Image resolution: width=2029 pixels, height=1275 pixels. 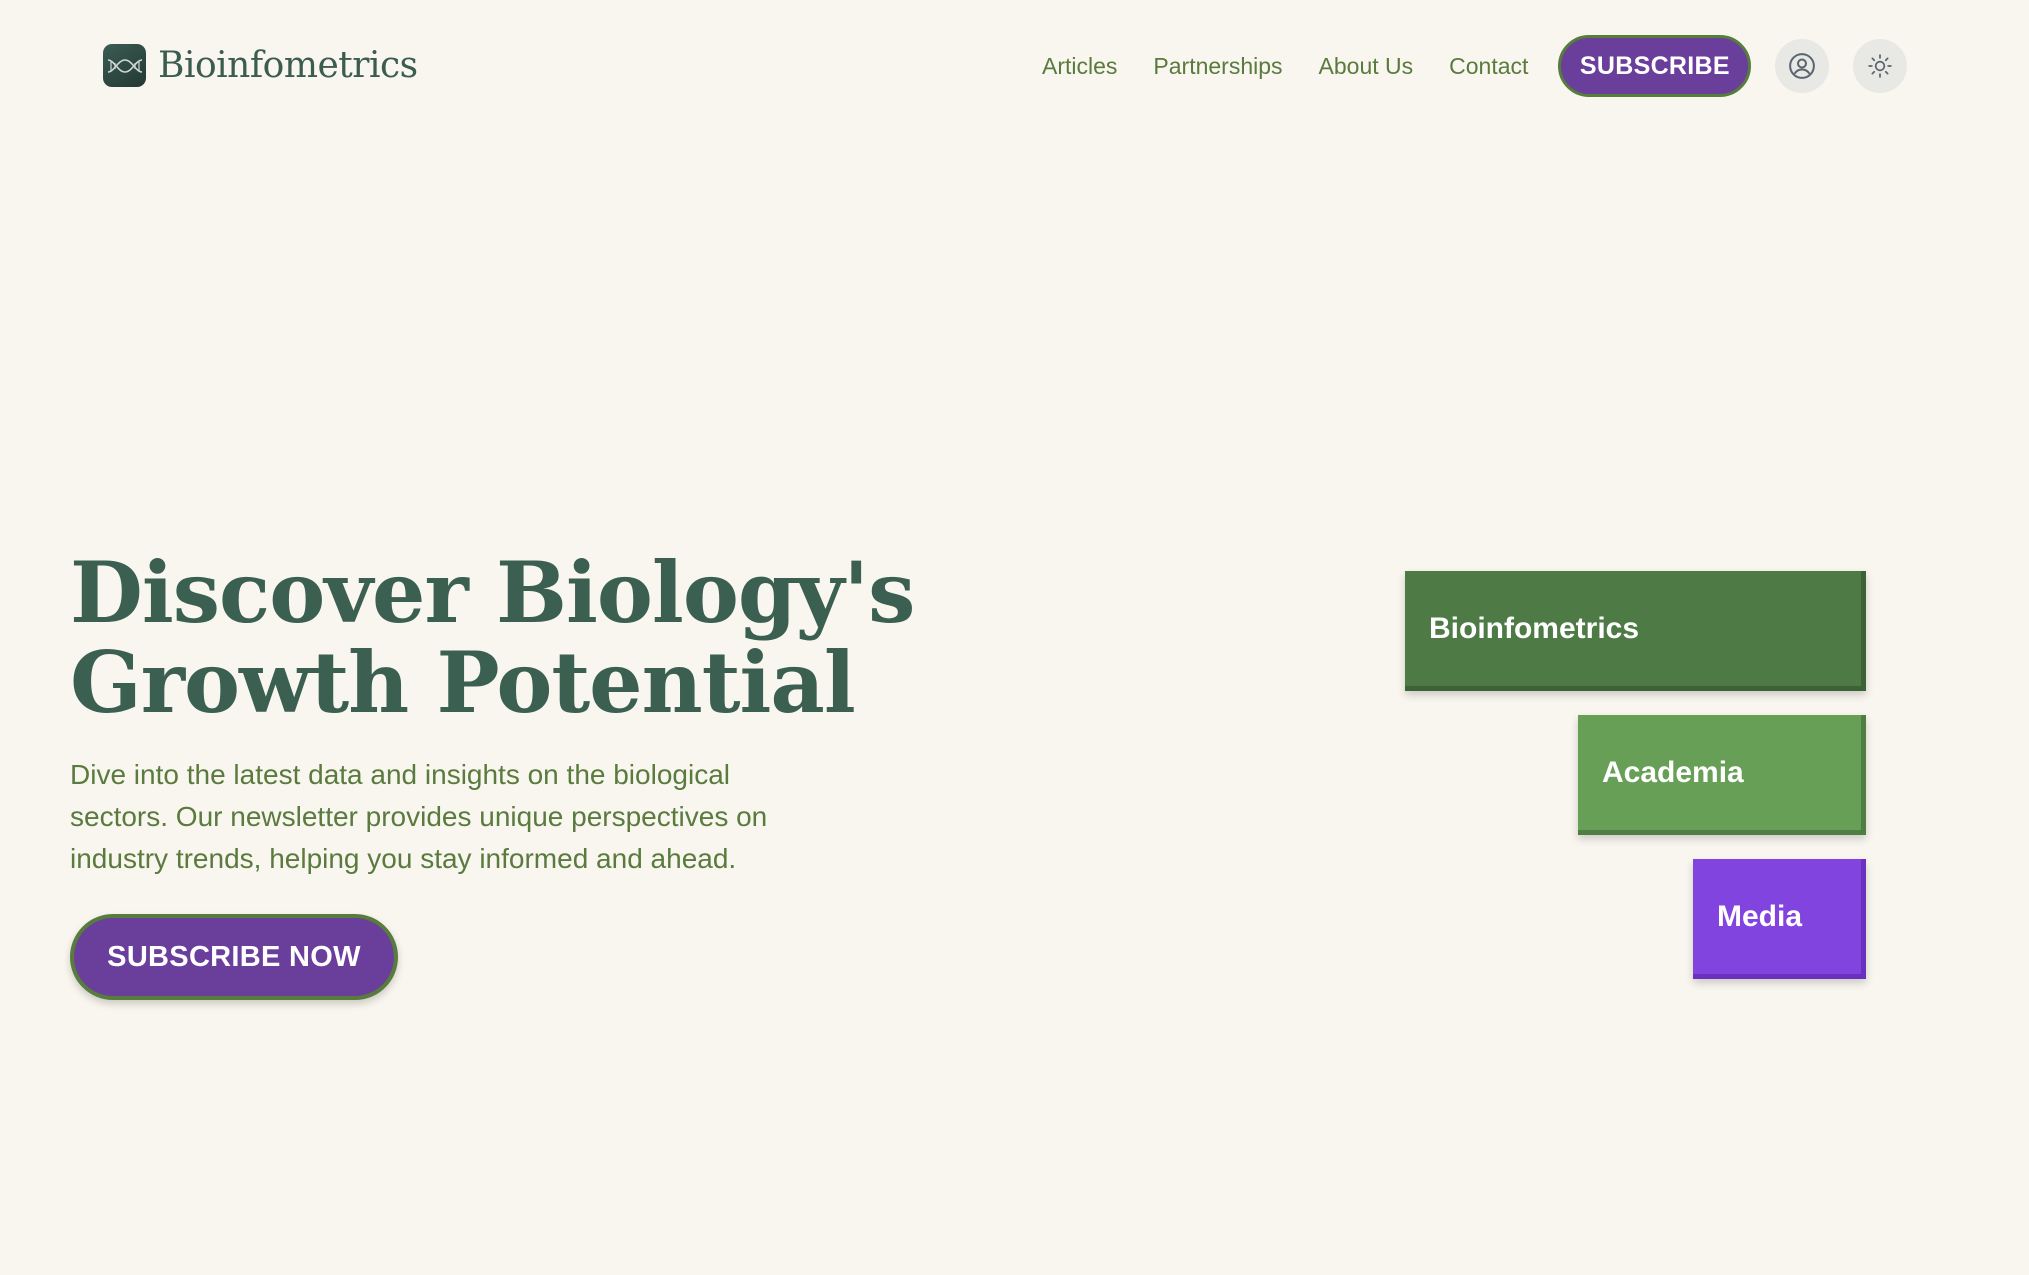 What do you see at coordinates (1779, 919) in the screenshot?
I see `audience-card-media: Media` at bounding box center [1779, 919].